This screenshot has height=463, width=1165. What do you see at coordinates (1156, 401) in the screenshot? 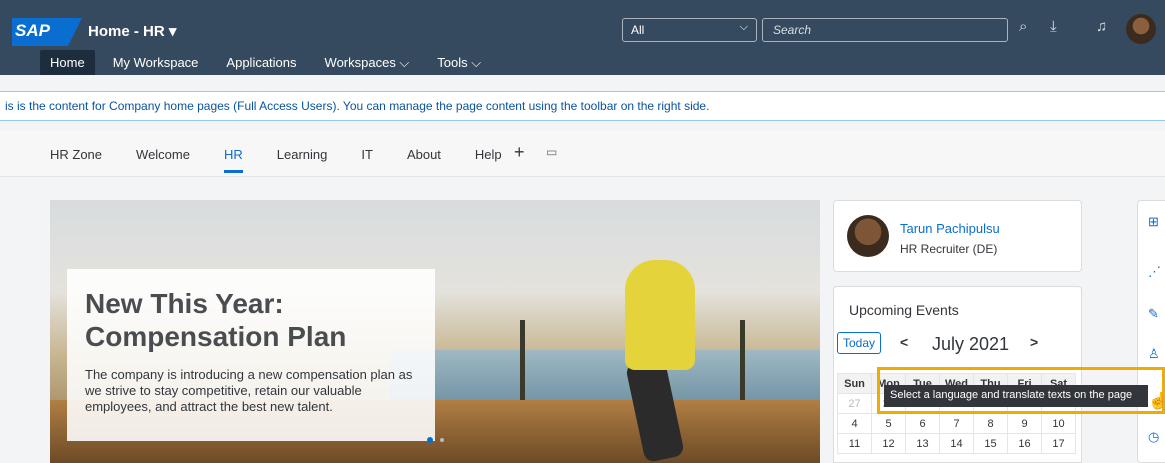
I see `hand-cursor-icon: ☝` at bounding box center [1156, 401].